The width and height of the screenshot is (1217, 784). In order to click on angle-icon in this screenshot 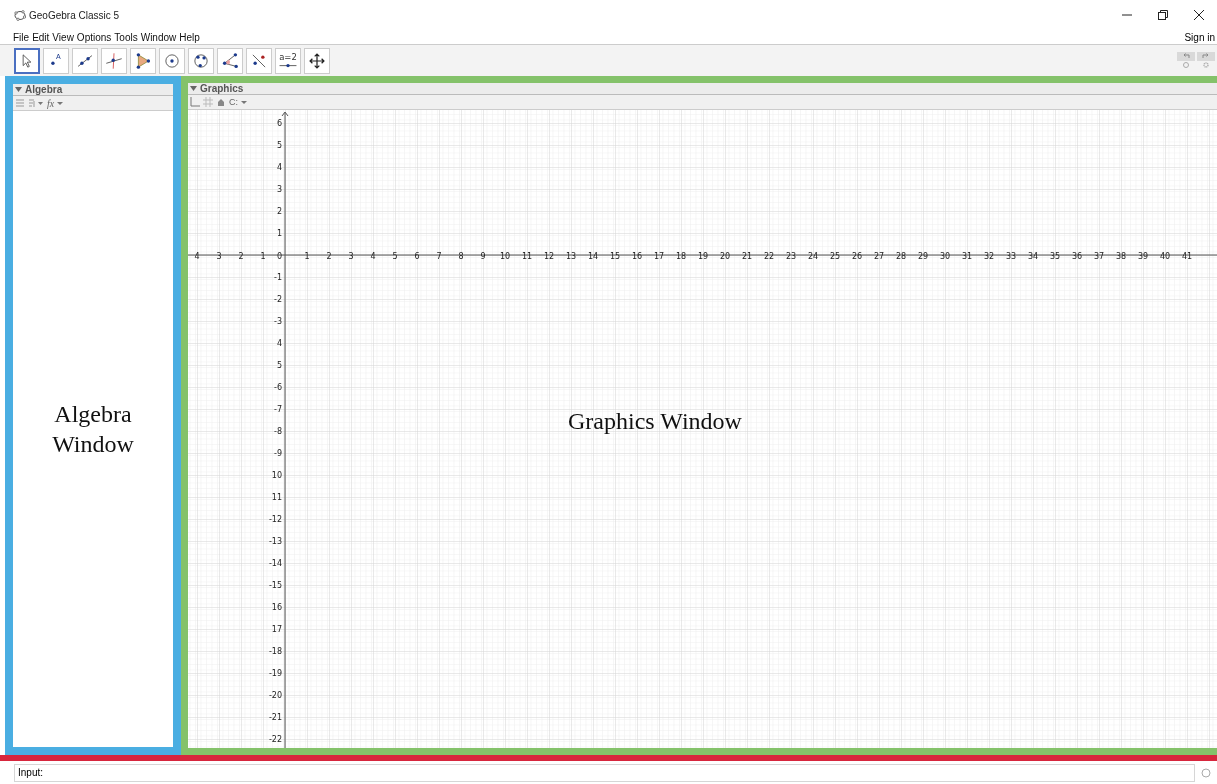, I will do `click(230, 60)`.